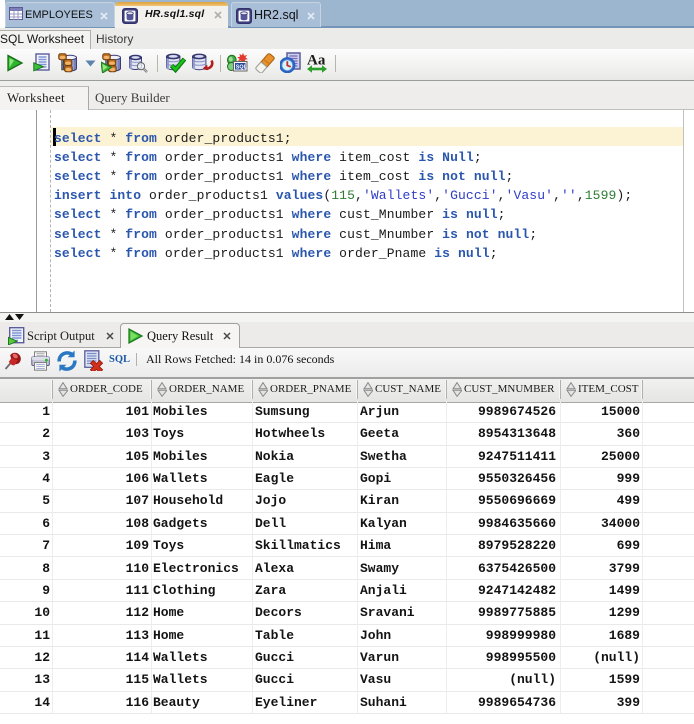  What do you see at coordinates (242, 67) in the screenshot?
I see `svg-text: SQL` at bounding box center [242, 67].